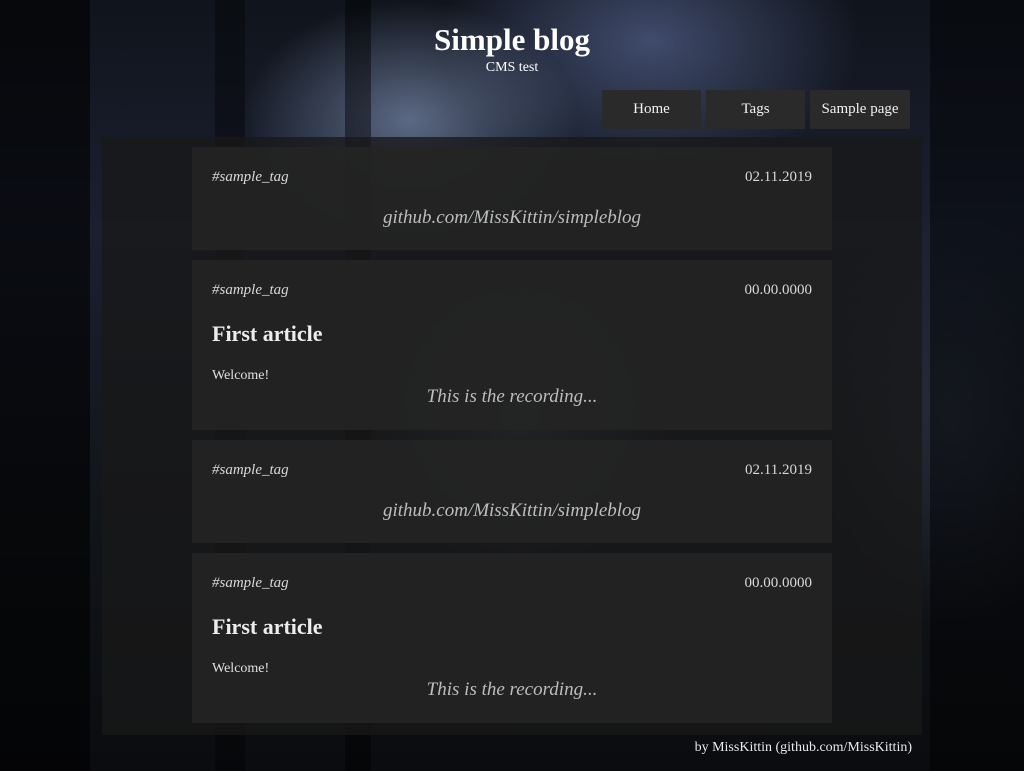  I want to click on site-subtitle: CMS test, so click(512, 67).